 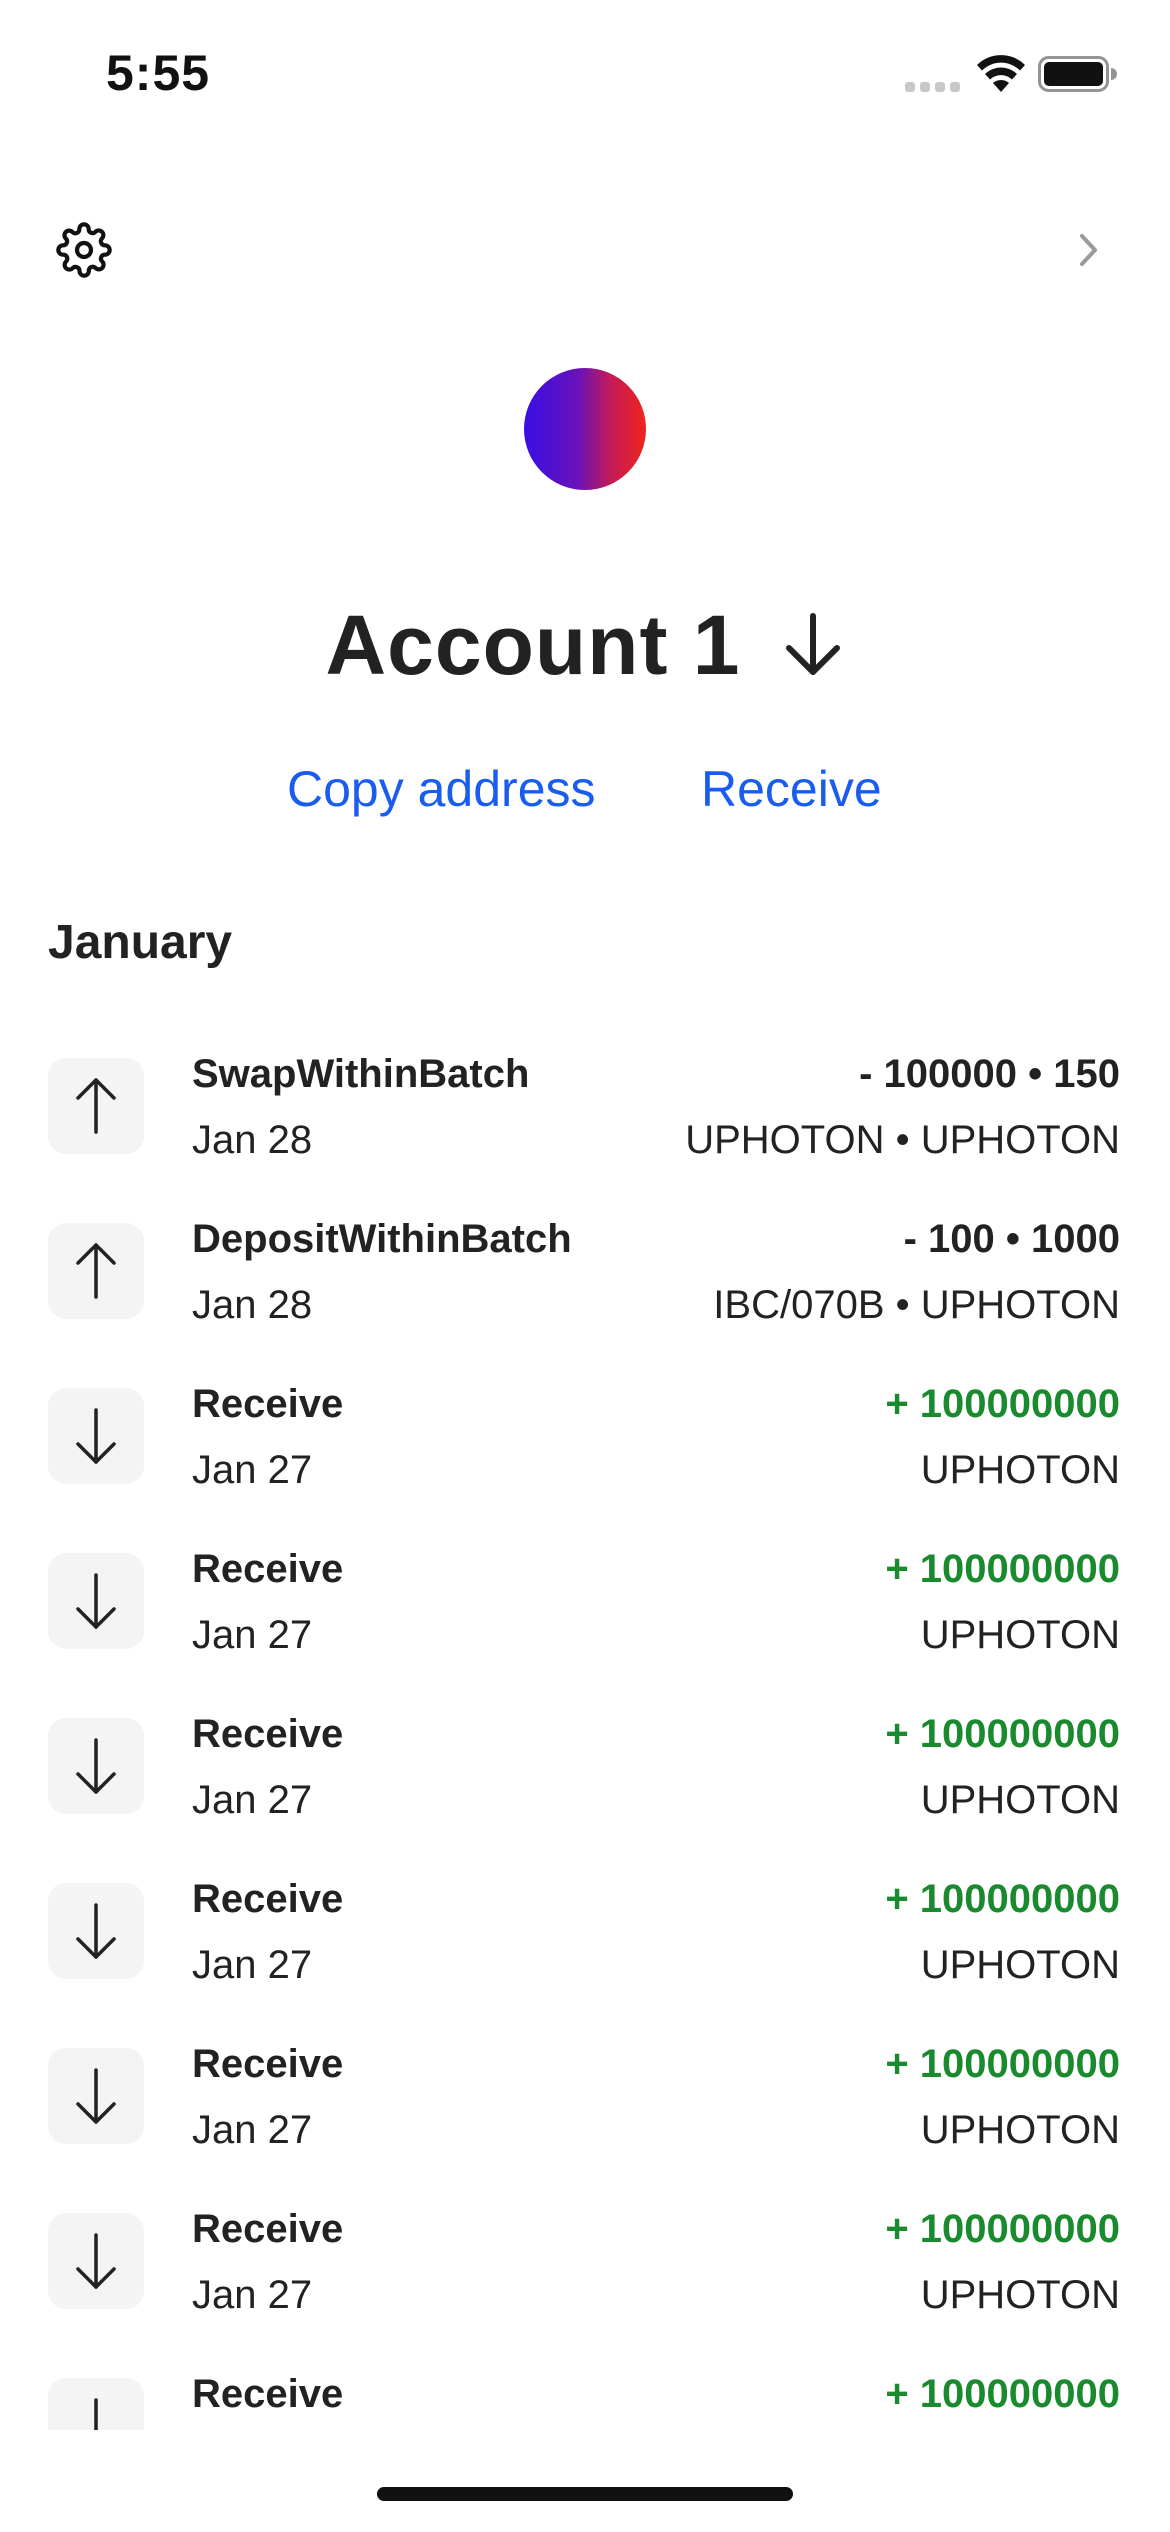 I want to click on status-time: 5:55, so click(x=158, y=73).